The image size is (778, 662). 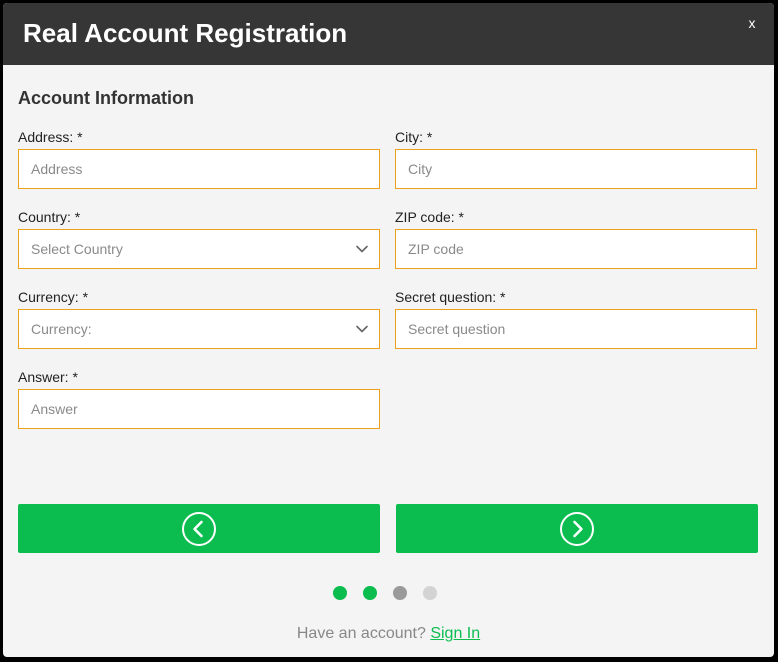 I want to click on answer-label: Answer: *, so click(x=48, y=377).